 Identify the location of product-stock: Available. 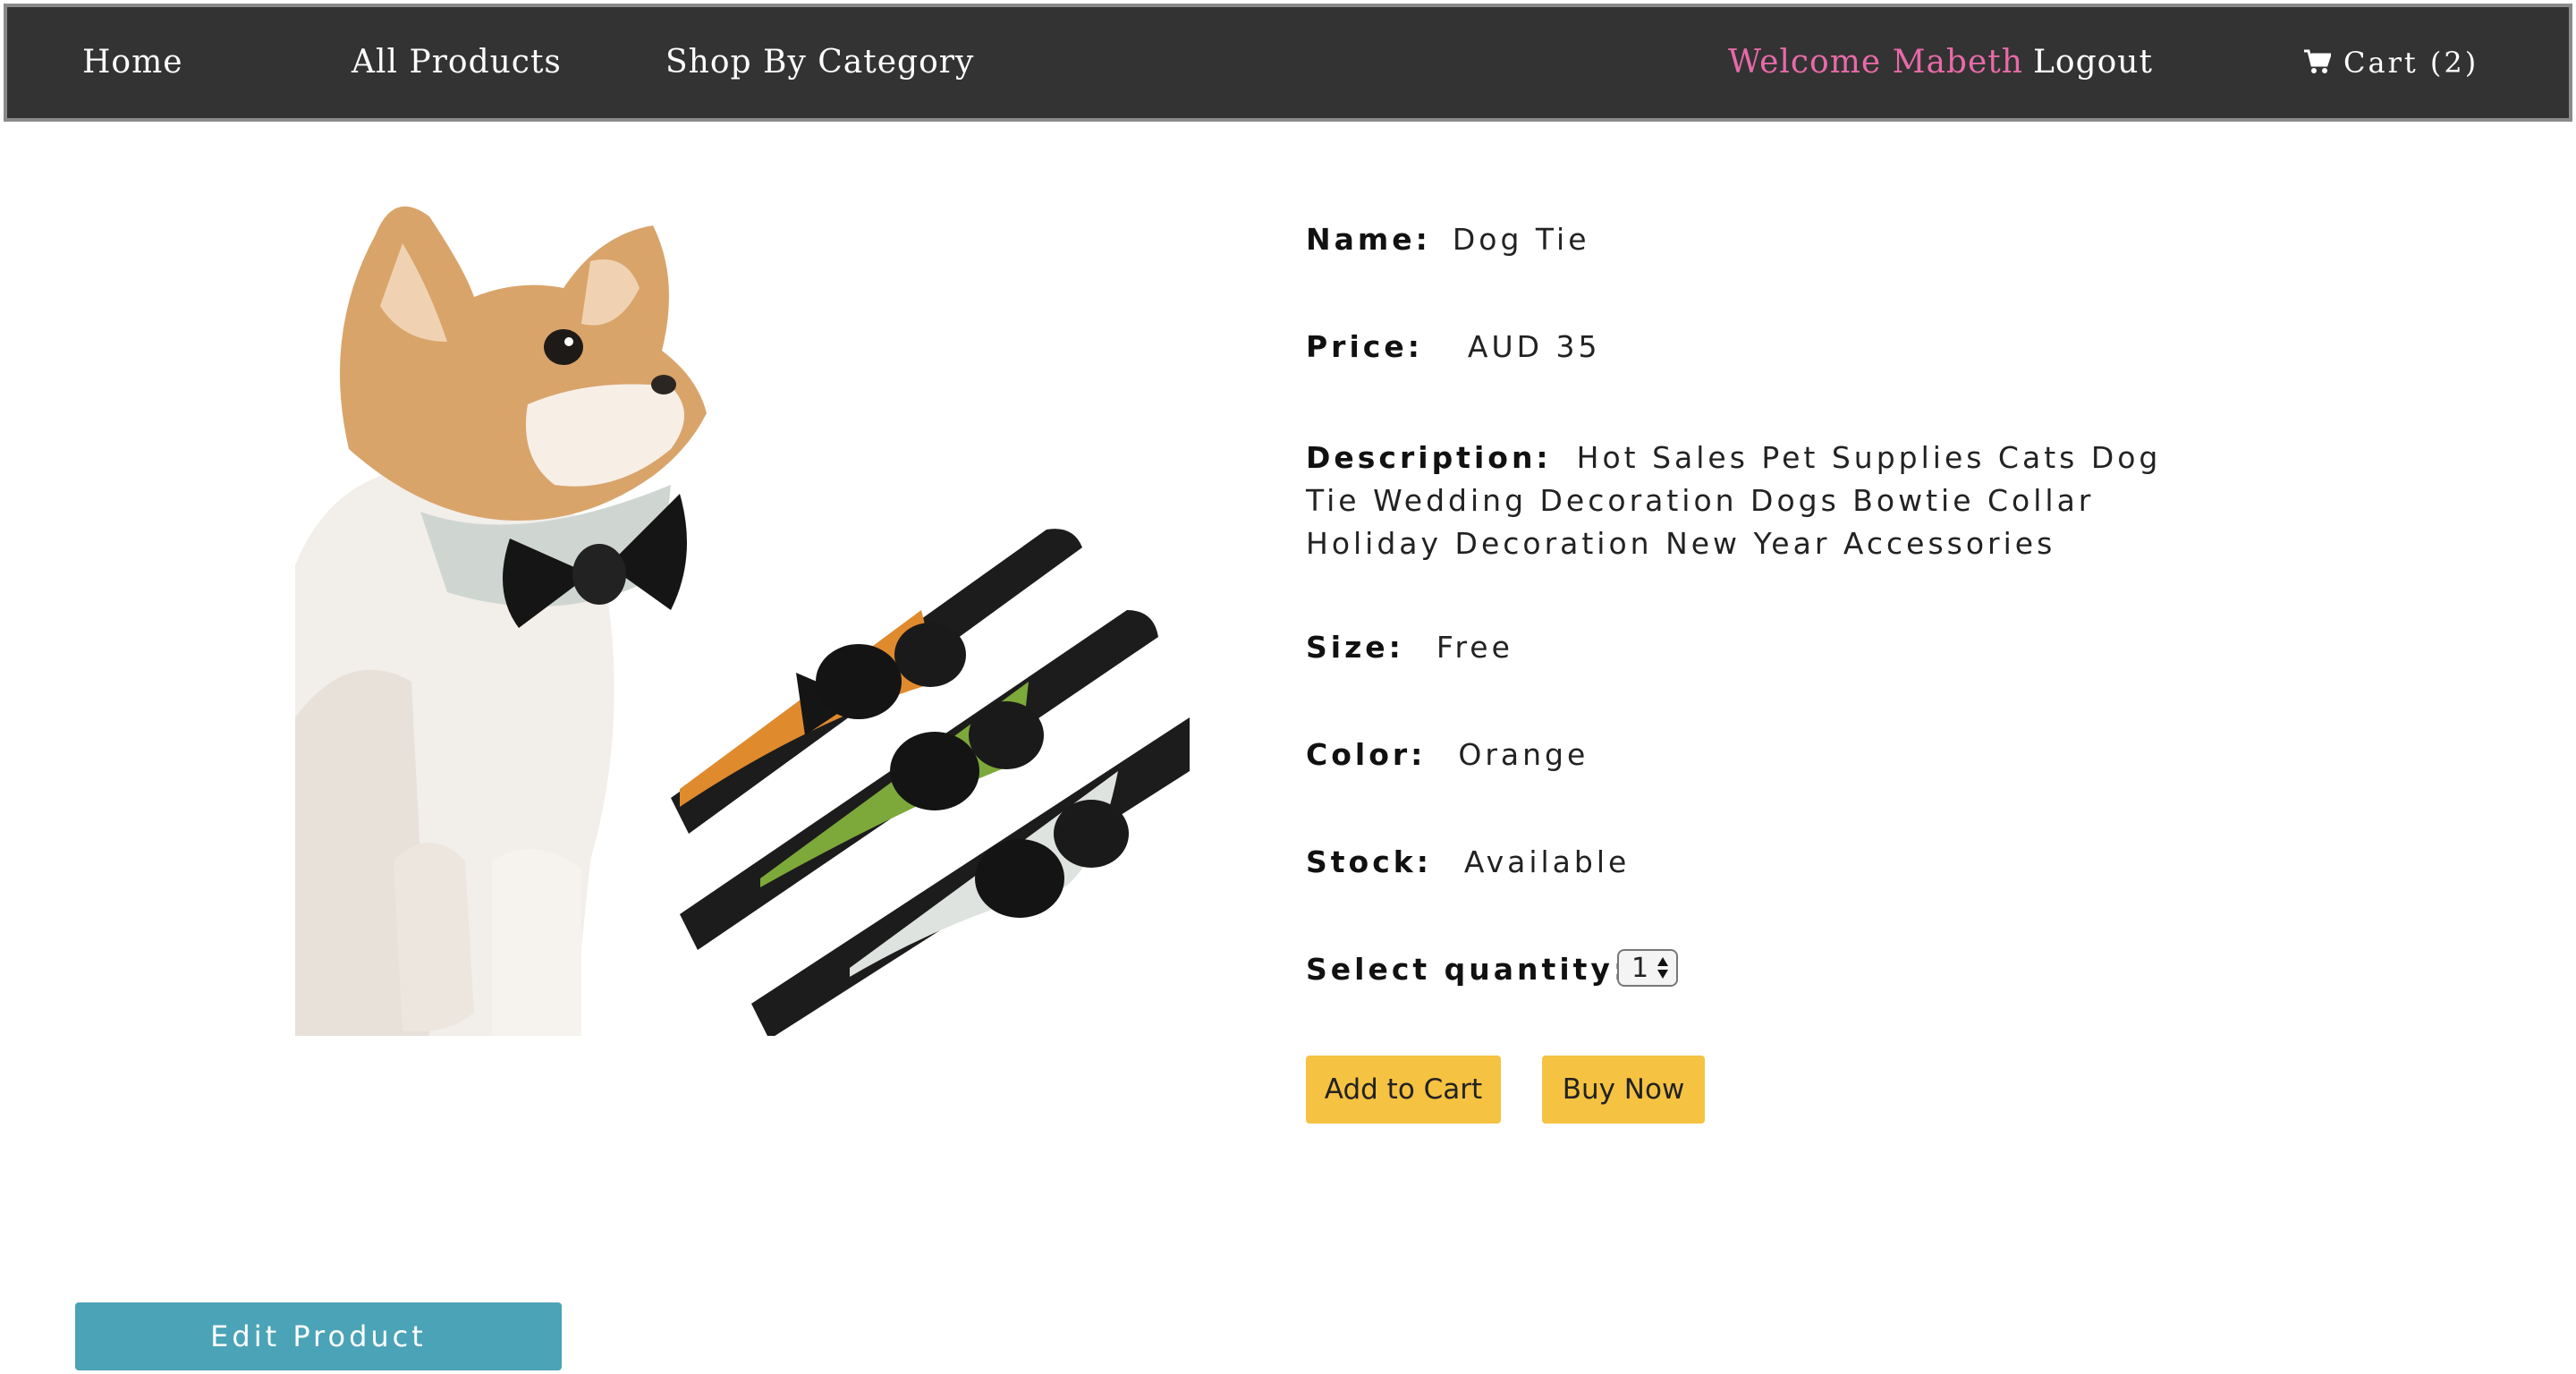
(1547, 861).